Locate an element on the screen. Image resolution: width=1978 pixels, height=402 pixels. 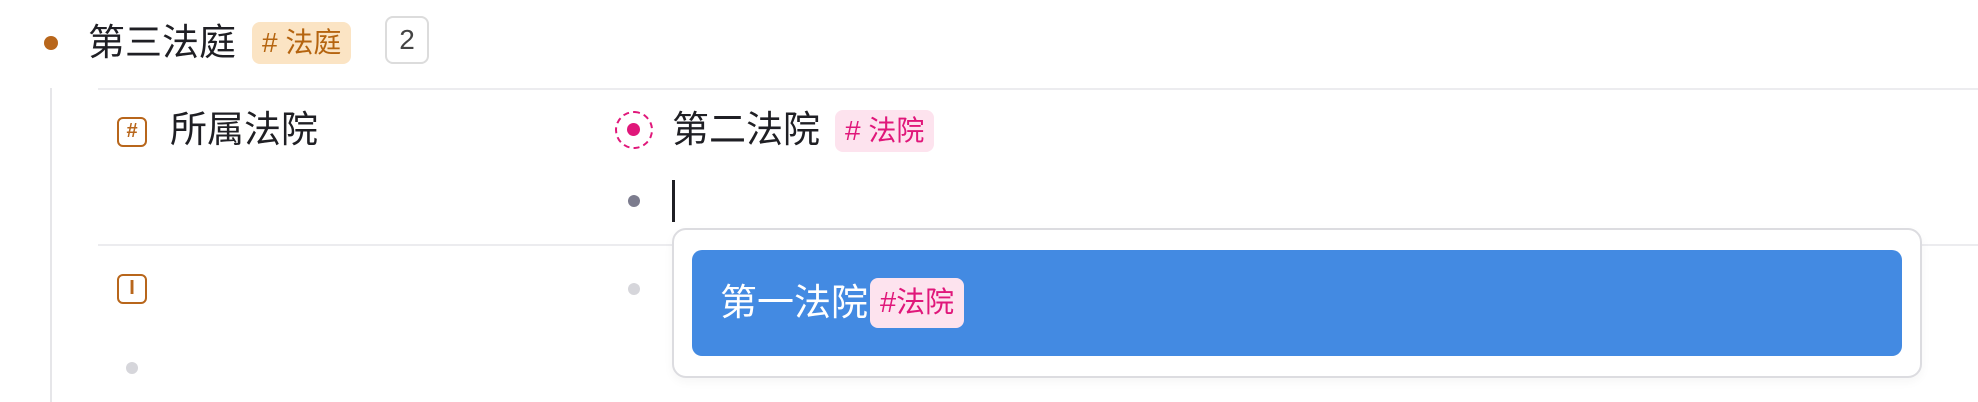
text-cursor is located at coordinates (673, 201).